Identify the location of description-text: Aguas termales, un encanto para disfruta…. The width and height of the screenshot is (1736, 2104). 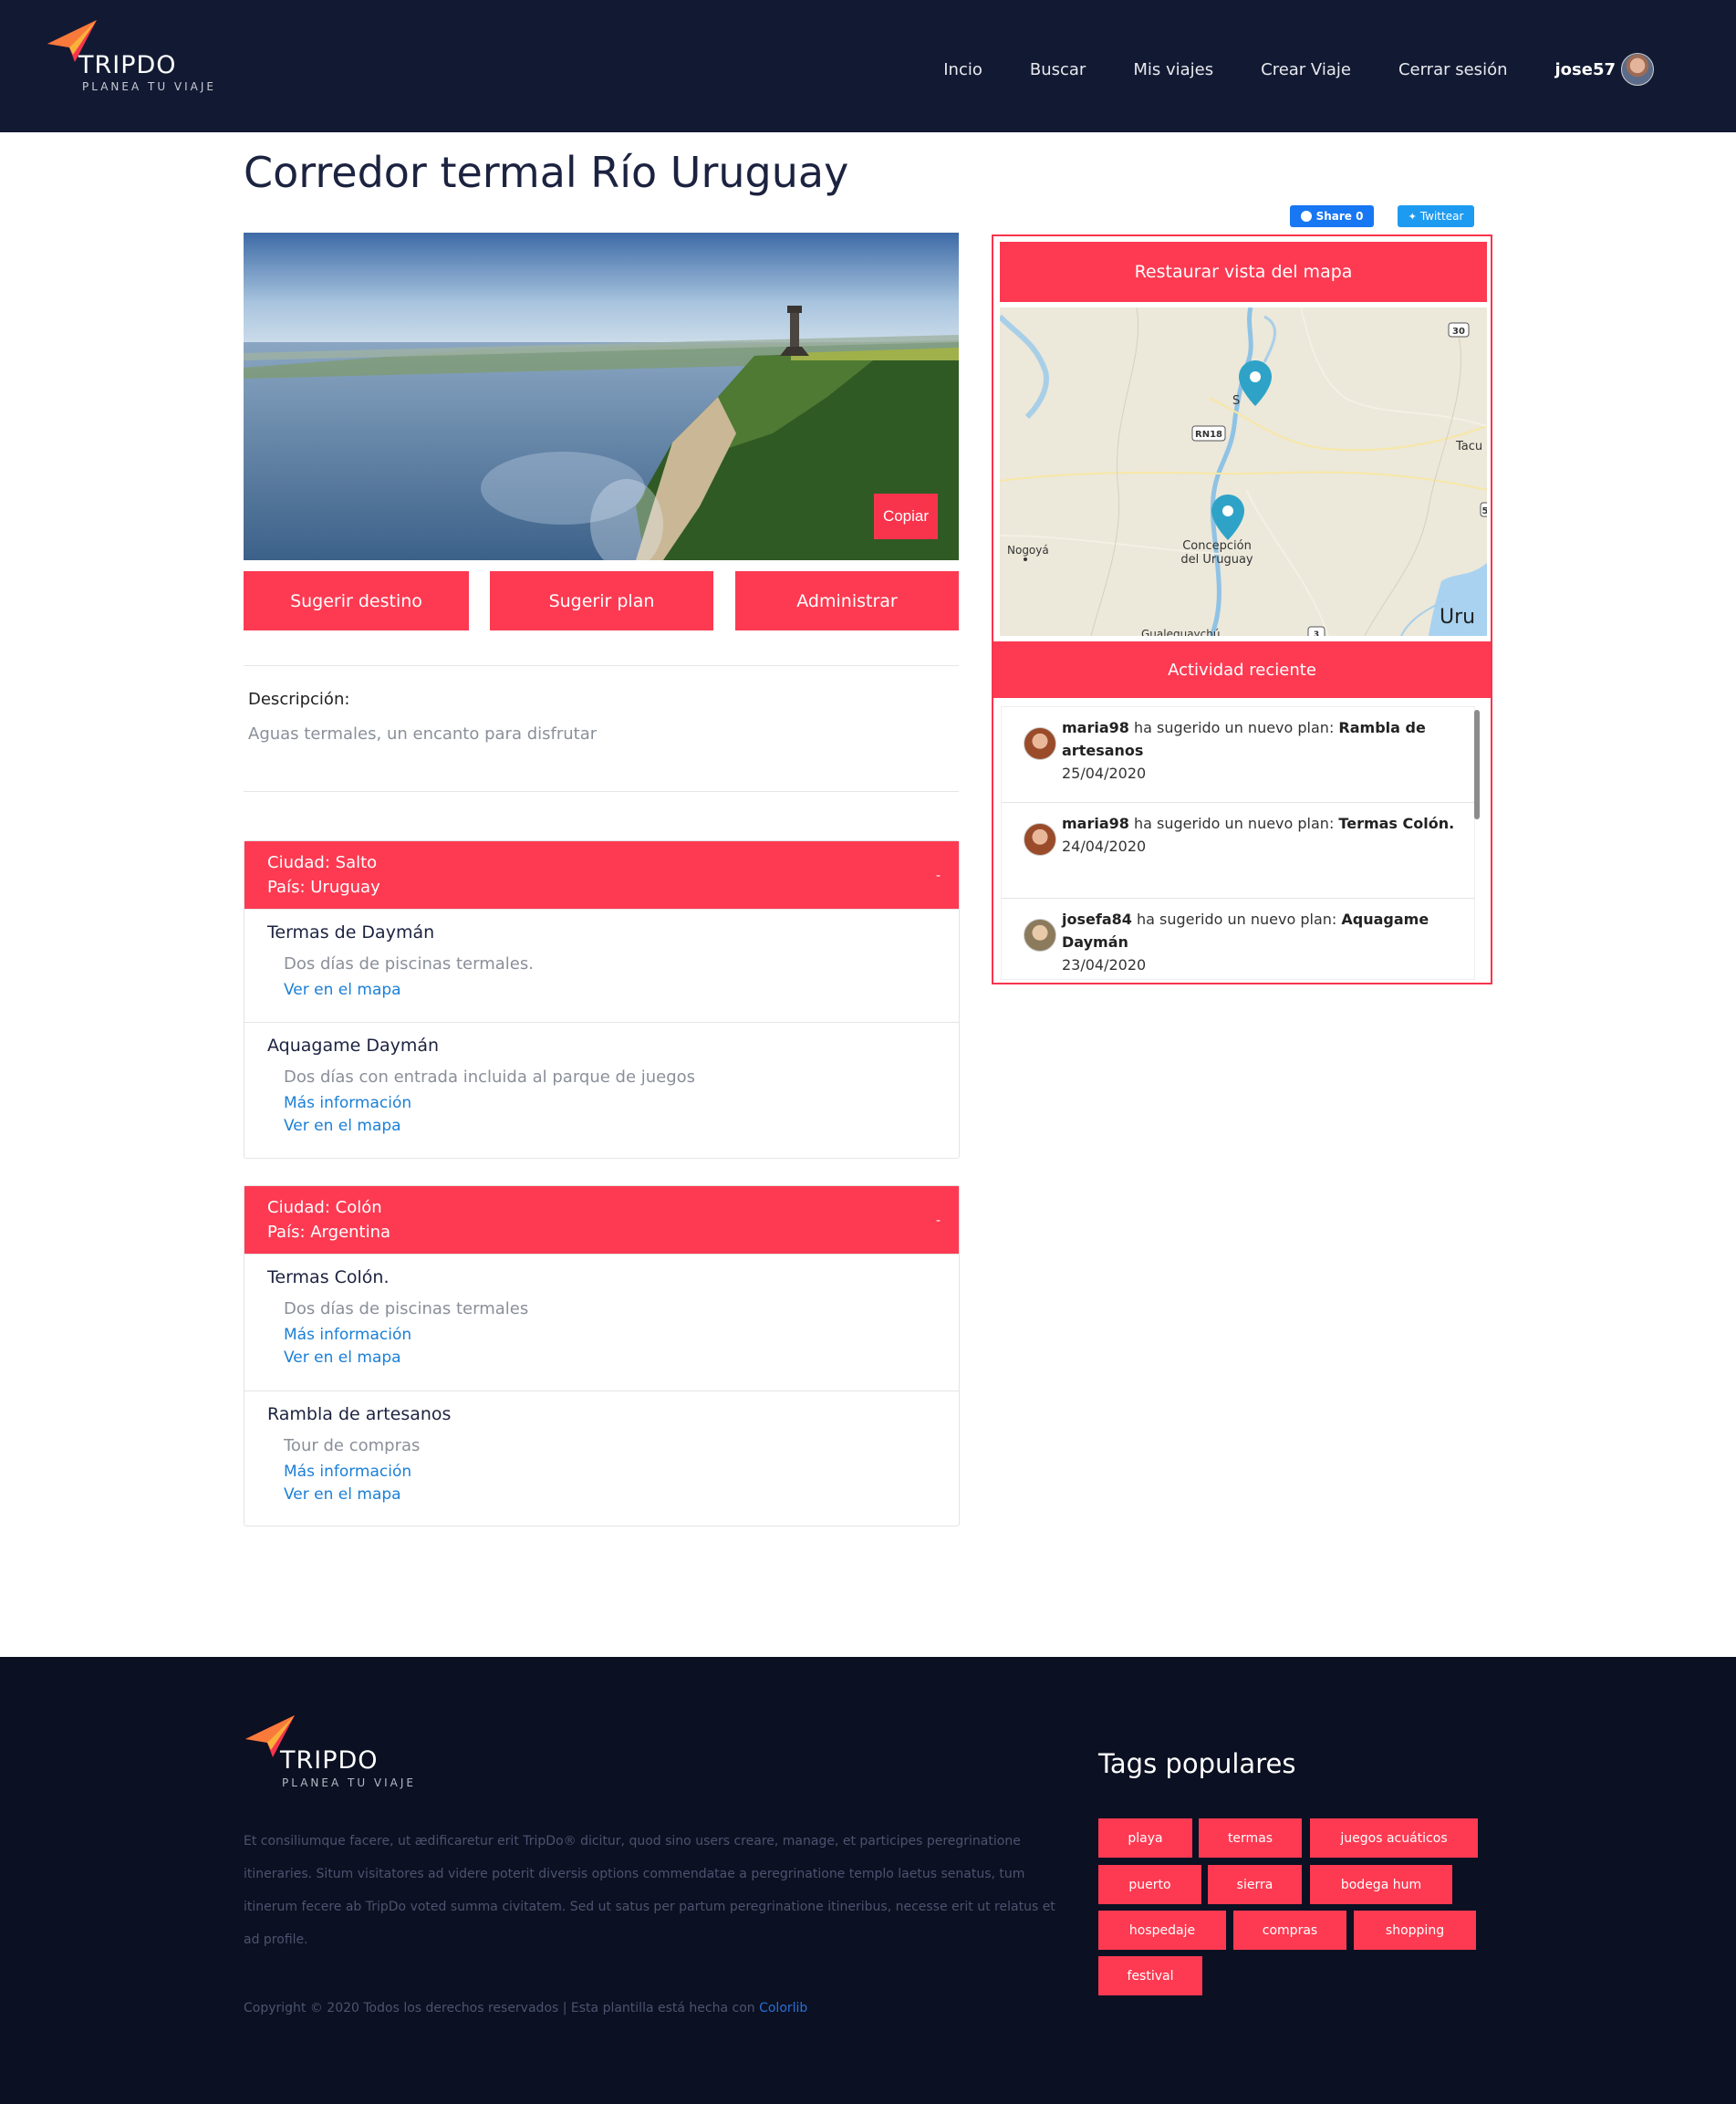
(423, 734).